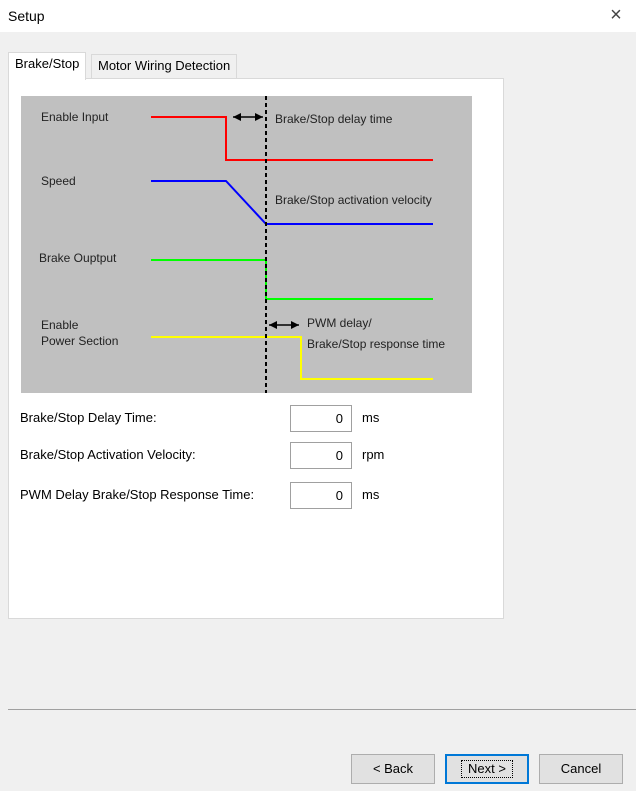 Image resolution: width=636 pixels, height=791 pixels. I want to click on pwm-delay-annotation: PWM delay/, so click(339, 323).